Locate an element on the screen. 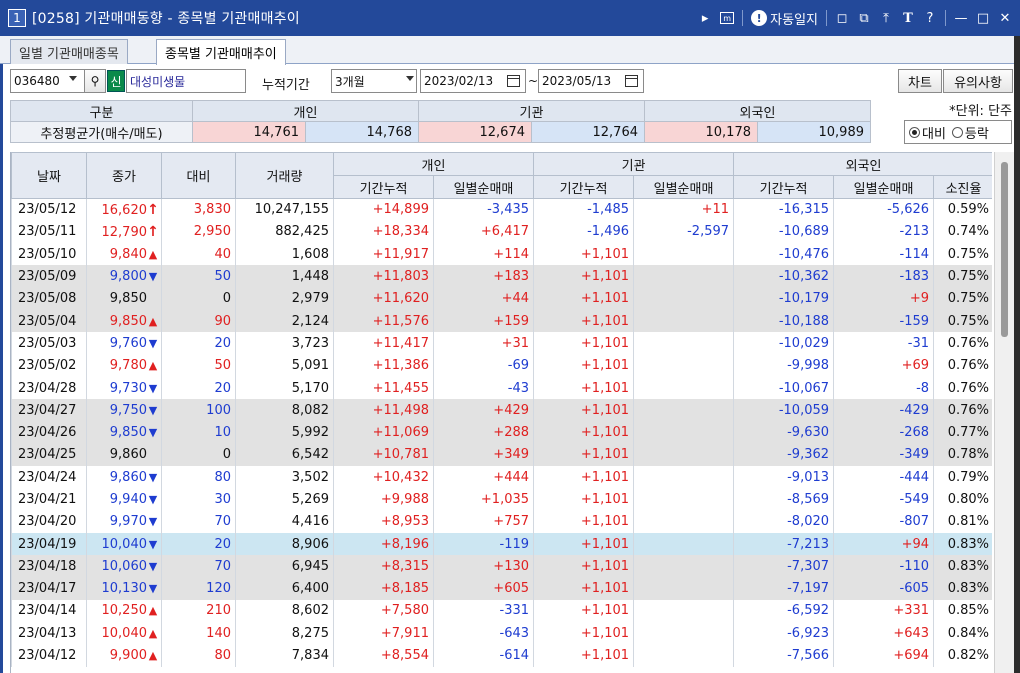 The image size is (1020, 673). cell-foreign-cumulative-value: -16,315 is located at coordinates (804, 210).